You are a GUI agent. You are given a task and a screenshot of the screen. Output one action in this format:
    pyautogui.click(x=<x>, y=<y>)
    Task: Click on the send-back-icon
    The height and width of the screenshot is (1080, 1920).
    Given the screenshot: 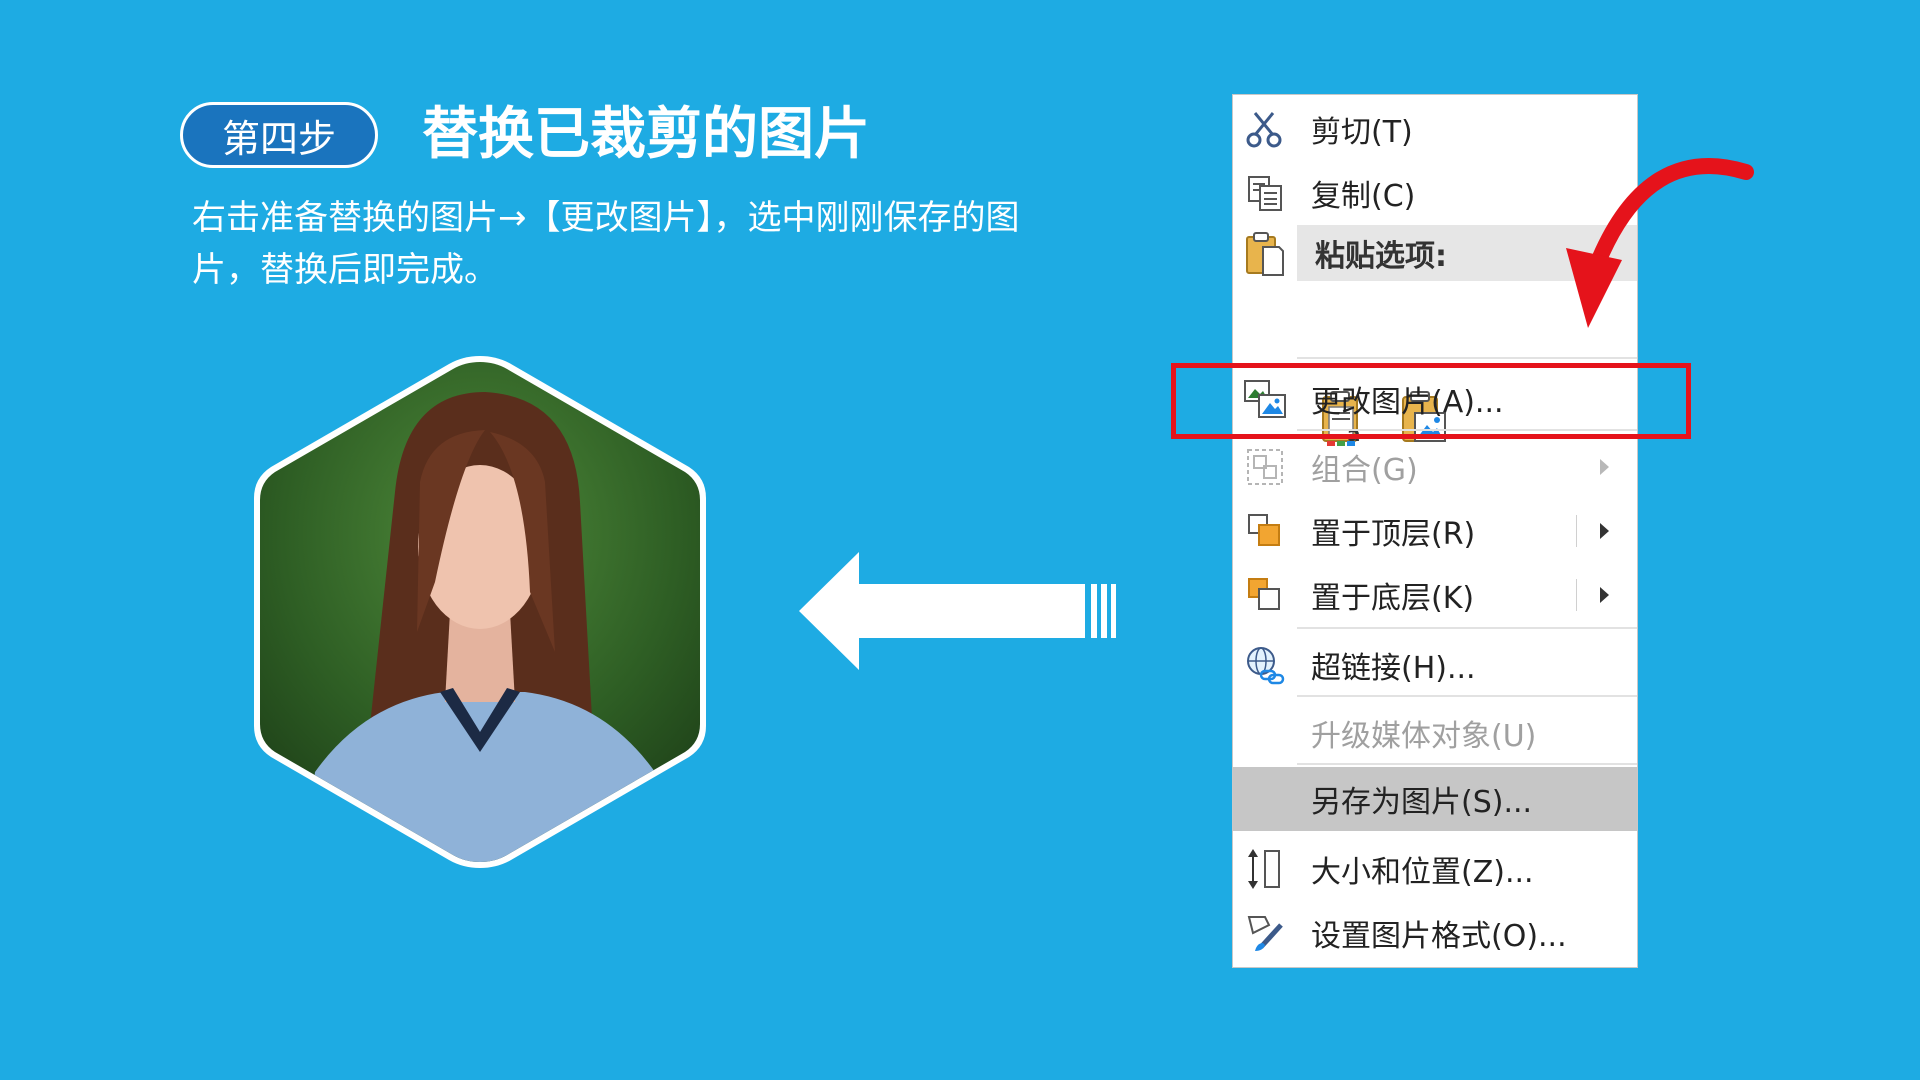 What is the action you would take?
    pyautogui.click(x=1265, y=595)
    